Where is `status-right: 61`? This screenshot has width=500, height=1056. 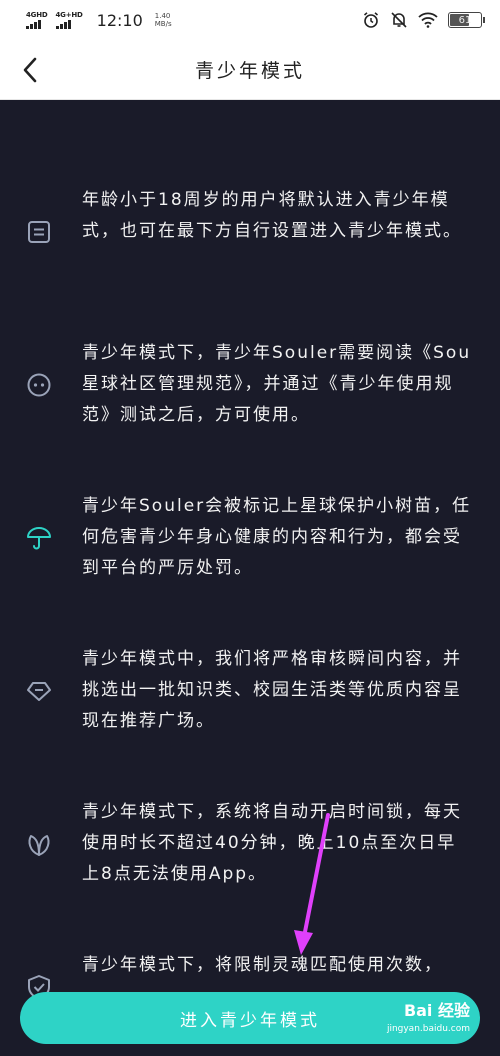 status-right: 61 is located at coordinates (423, 20).